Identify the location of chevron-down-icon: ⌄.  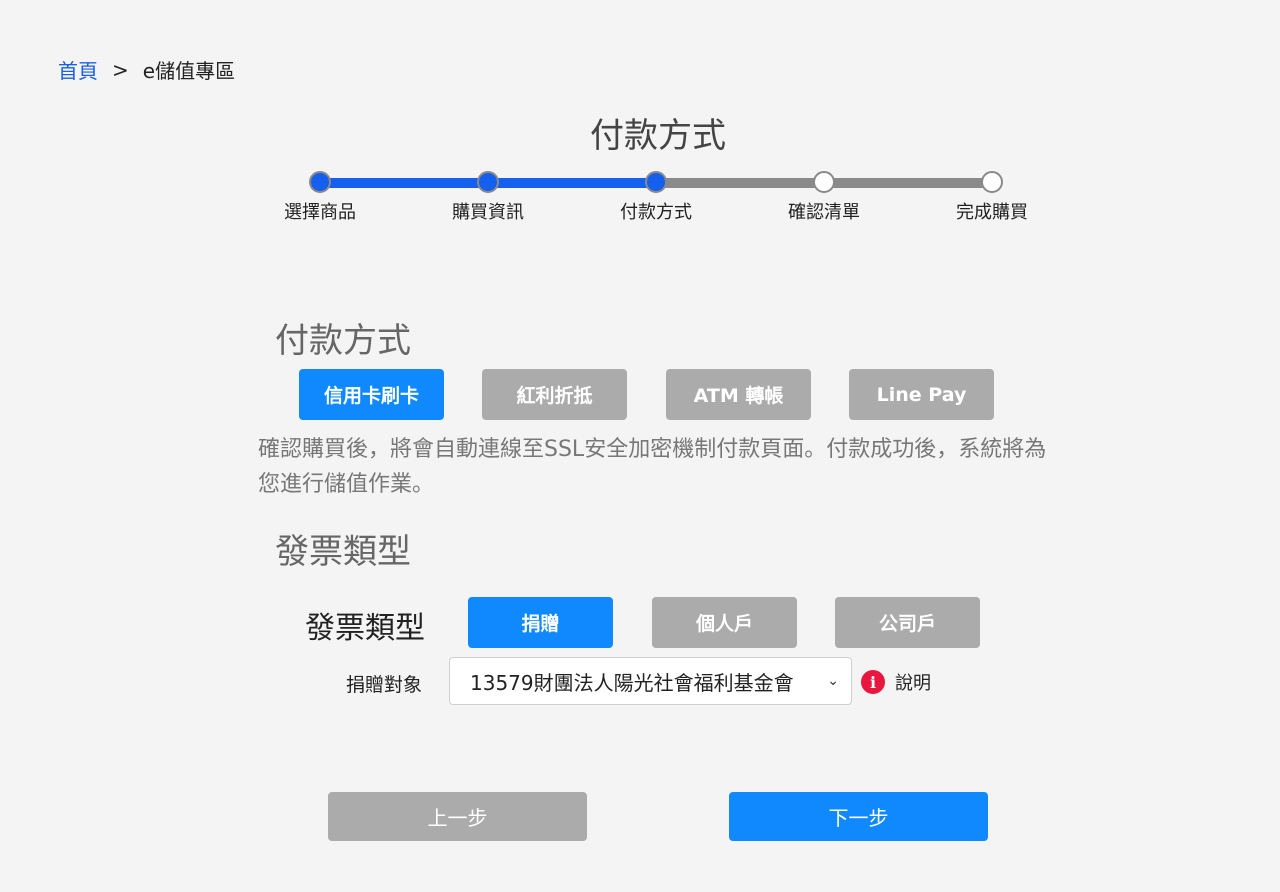
(833, 681).